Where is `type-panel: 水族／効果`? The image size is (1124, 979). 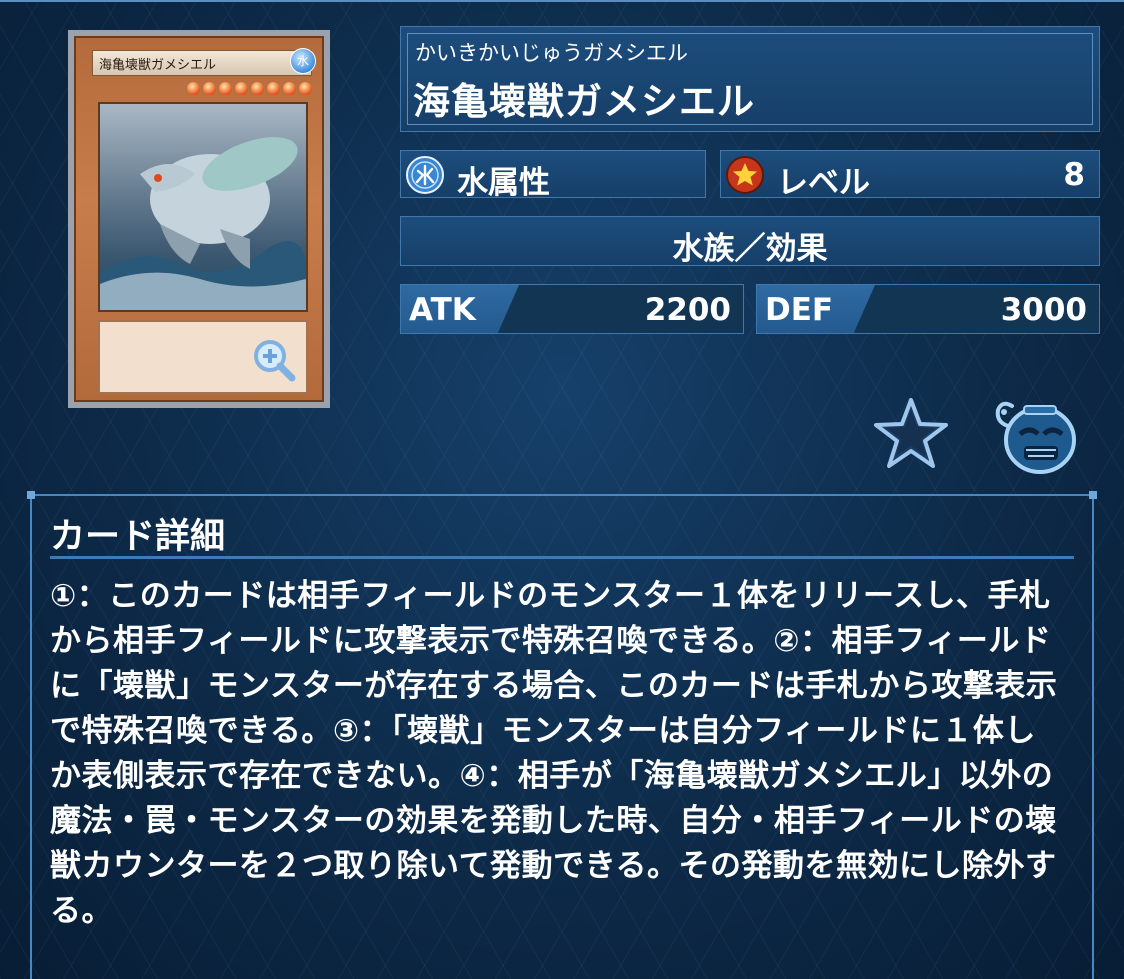
type-panel: 水族／効果 is located at coordinates (750, 241).